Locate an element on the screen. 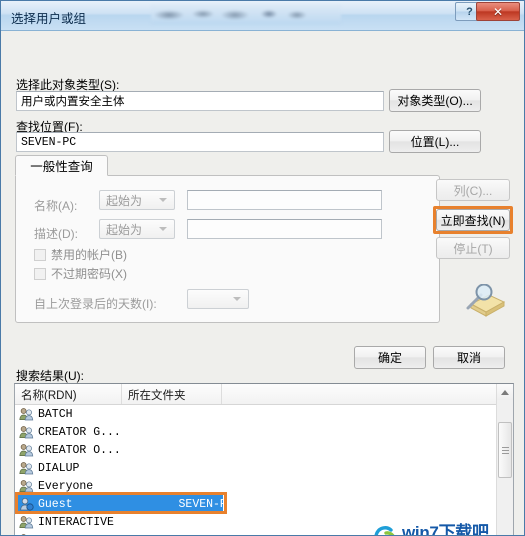 This screenshot has height=536, width=525. column-header-spacer is located at coordinates (360, 394).